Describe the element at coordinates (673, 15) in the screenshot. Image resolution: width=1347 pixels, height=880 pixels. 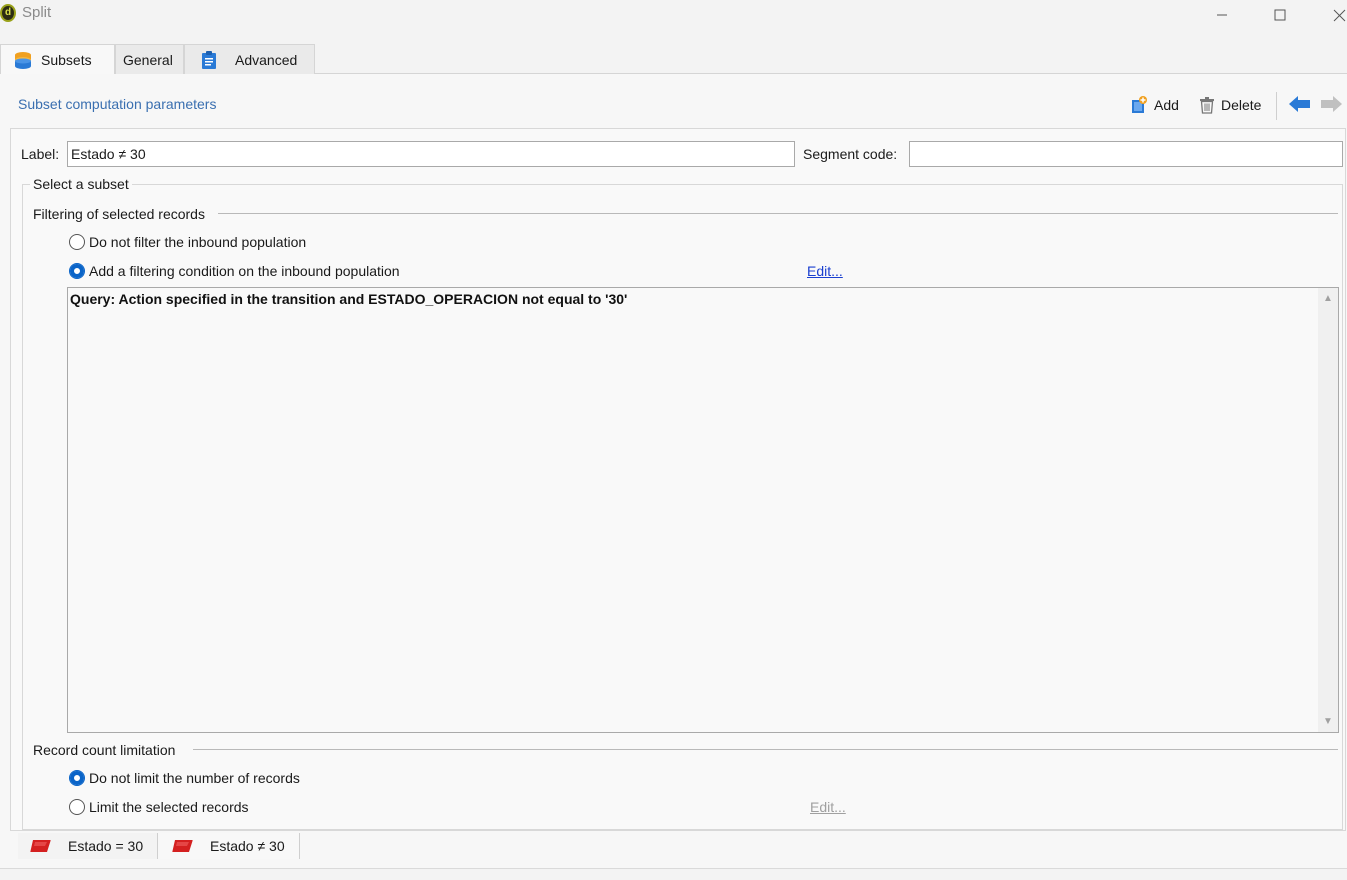
I see `title-bar` at that location.